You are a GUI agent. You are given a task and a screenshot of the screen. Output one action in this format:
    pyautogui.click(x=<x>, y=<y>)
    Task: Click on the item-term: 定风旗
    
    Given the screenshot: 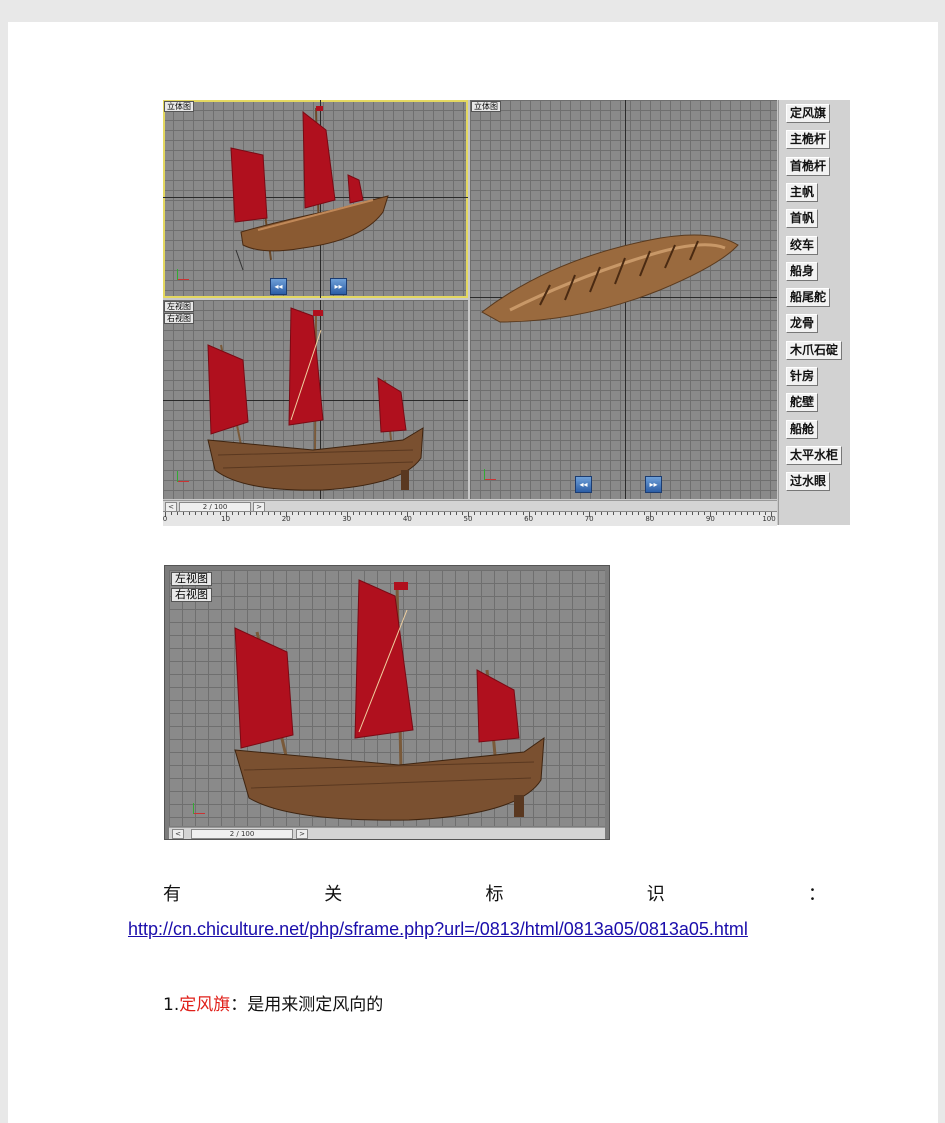 What is the action you would take?
    pyautogui.click(x=205, y=1005)
    